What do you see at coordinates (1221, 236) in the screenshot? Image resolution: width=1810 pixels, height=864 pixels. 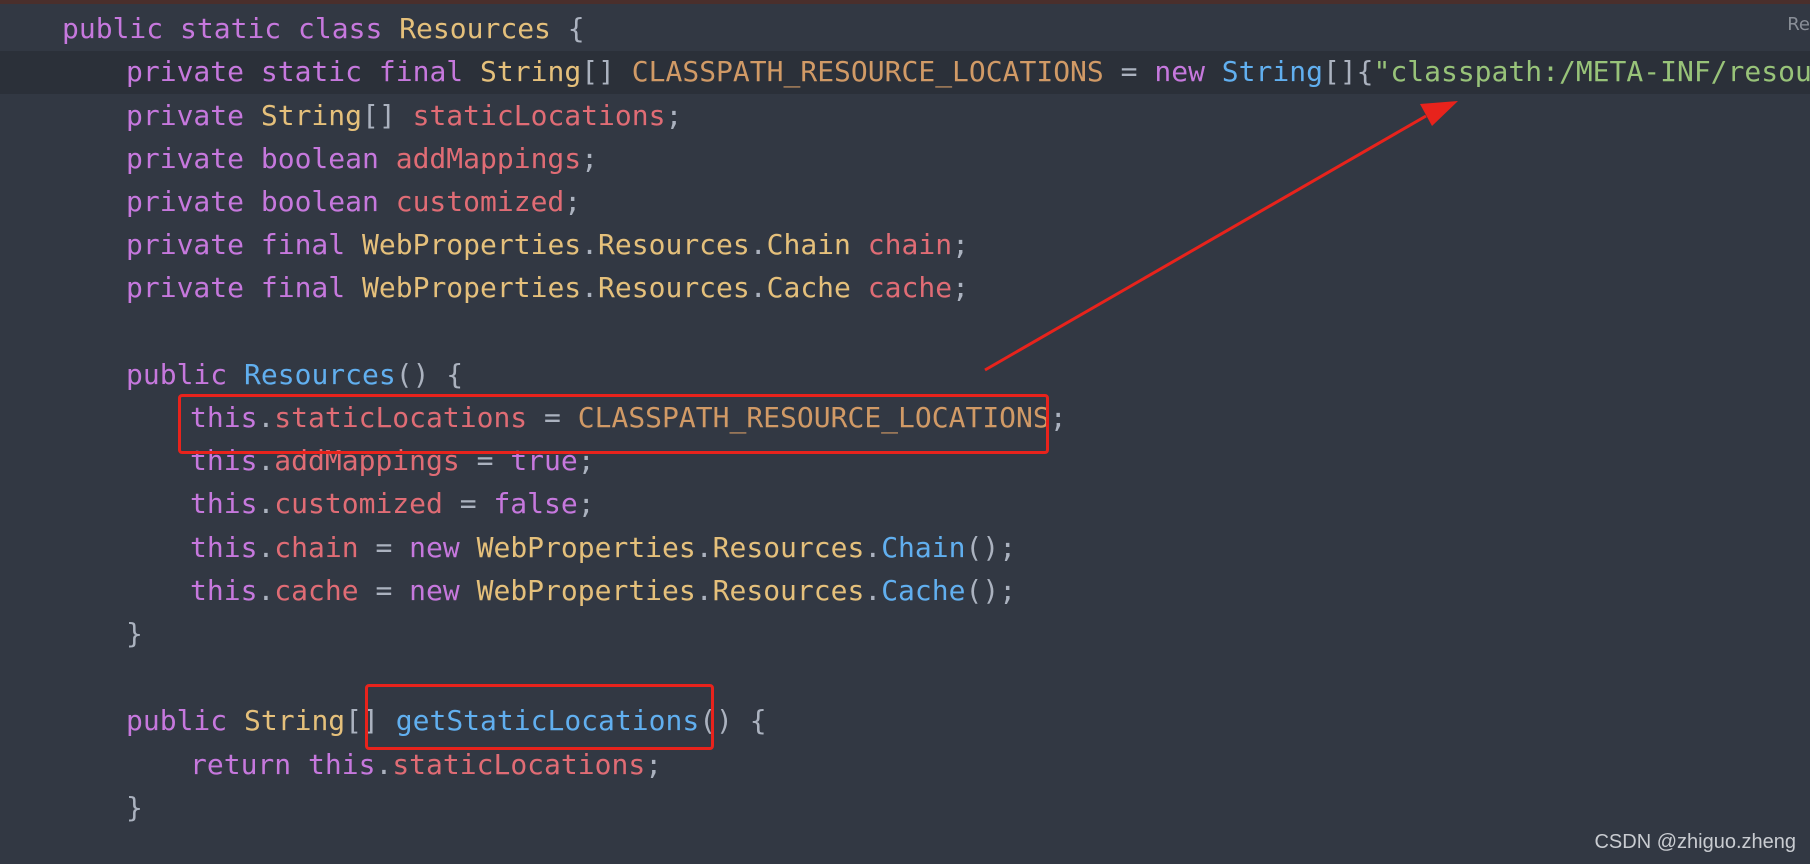 I see `annotation-arrow` at bounding box center [1221, 236].